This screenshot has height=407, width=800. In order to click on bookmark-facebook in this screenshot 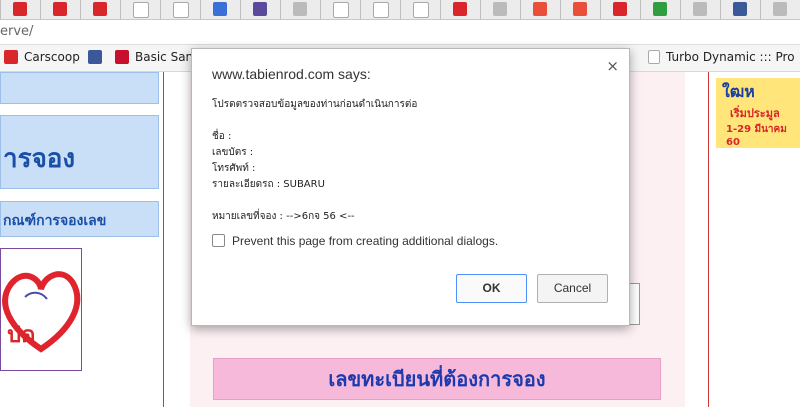, I will do `click(98, 57)`.